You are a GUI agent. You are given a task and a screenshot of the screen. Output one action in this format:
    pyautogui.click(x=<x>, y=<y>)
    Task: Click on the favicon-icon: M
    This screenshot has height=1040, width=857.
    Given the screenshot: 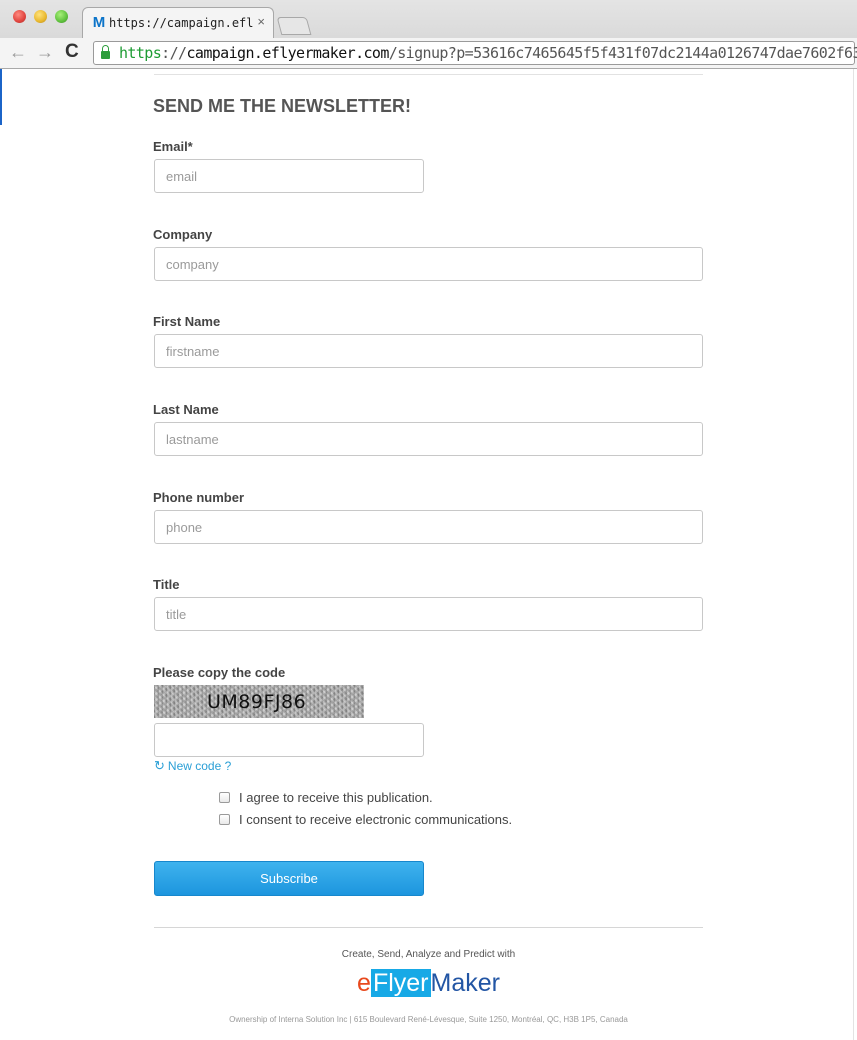 What is the action you would take?
    pyautogui.click(x=99, y=22)
    